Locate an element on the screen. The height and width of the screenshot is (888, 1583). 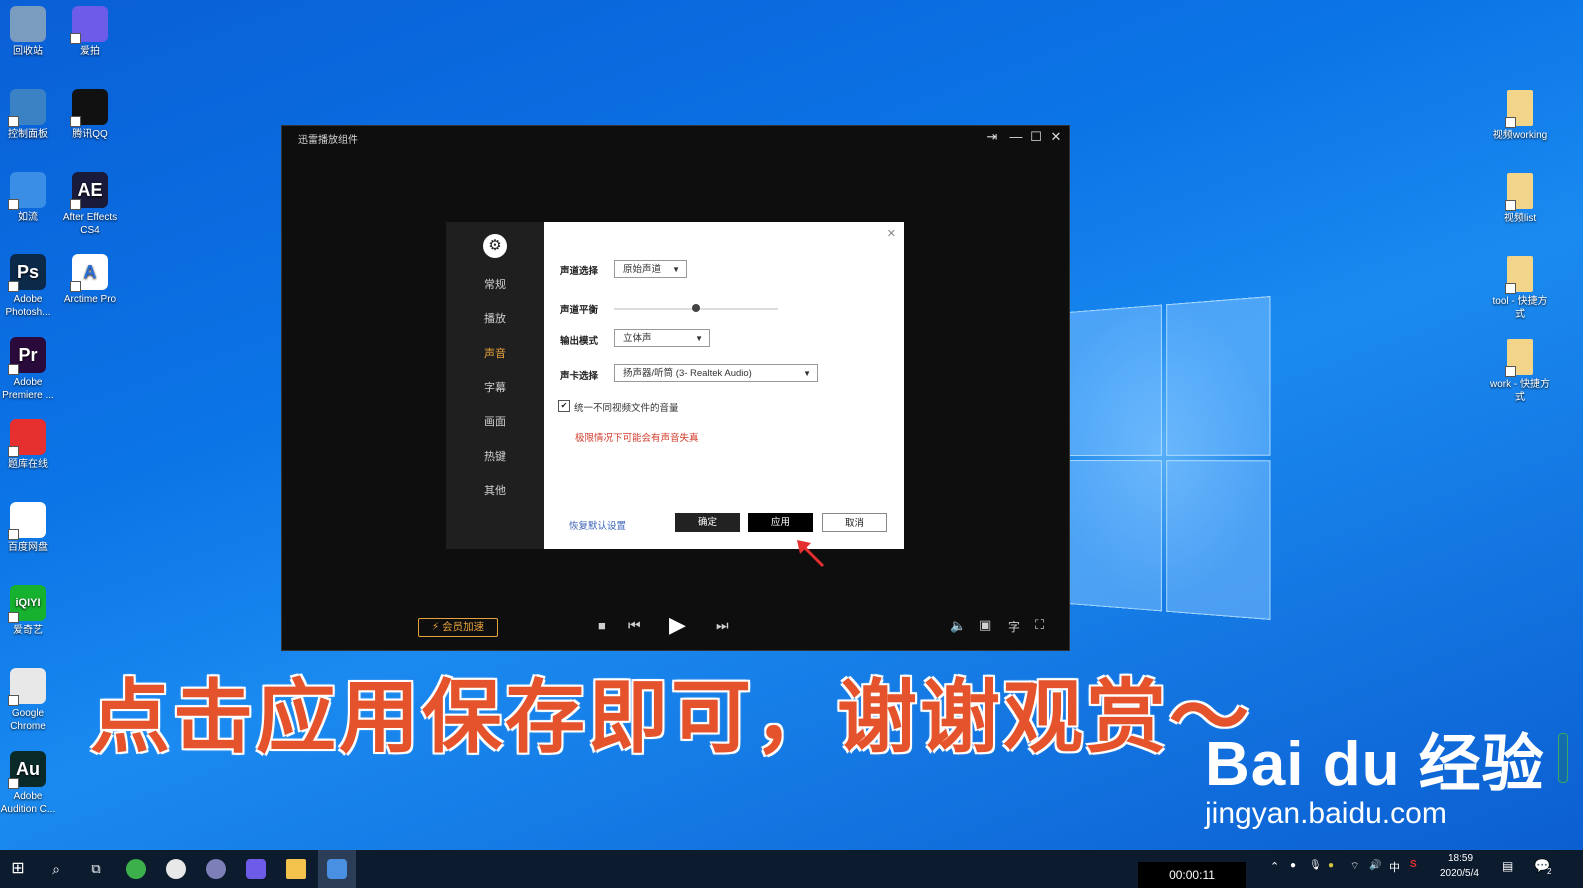
desktop-icon-label: Google Chrome is located at coordinates (28, 720).